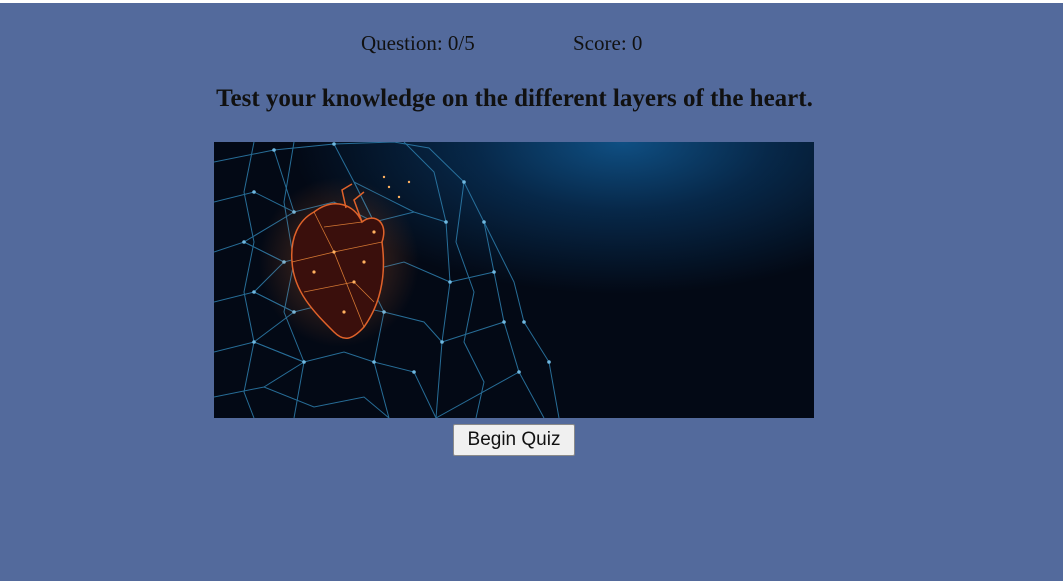  Describe the element at coordinates (514, 440) in the screenshot. I see `begin-quiz-button: Begin Quiz` at that location.